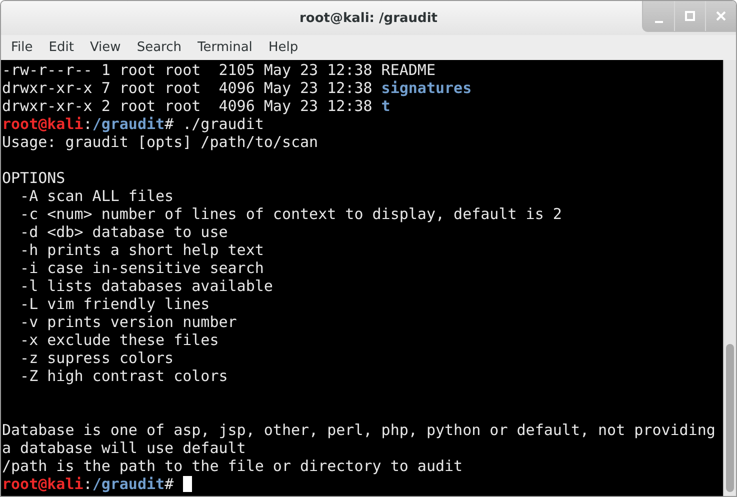 Image resolution: width=737 pixels, height=497 pixels. What do you see at coordinates (123, 232) in the screenshot?
I see `terminal-line: -d <db> database to use` at bounding box center [123, 232].